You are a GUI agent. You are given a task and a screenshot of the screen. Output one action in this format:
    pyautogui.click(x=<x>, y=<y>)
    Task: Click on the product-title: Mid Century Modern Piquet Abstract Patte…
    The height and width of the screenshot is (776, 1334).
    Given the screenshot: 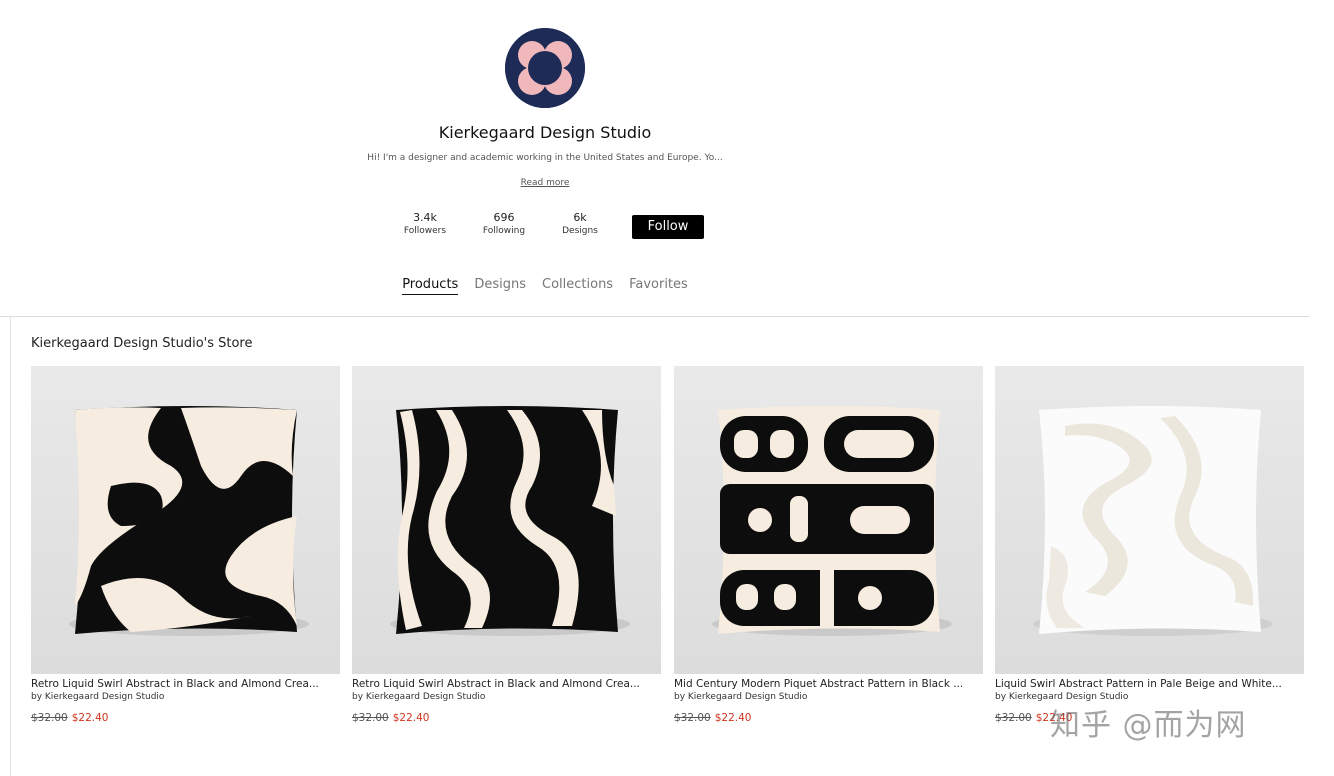 What is the action you would take?
    pyautogui.click(x=819, y=684)
    